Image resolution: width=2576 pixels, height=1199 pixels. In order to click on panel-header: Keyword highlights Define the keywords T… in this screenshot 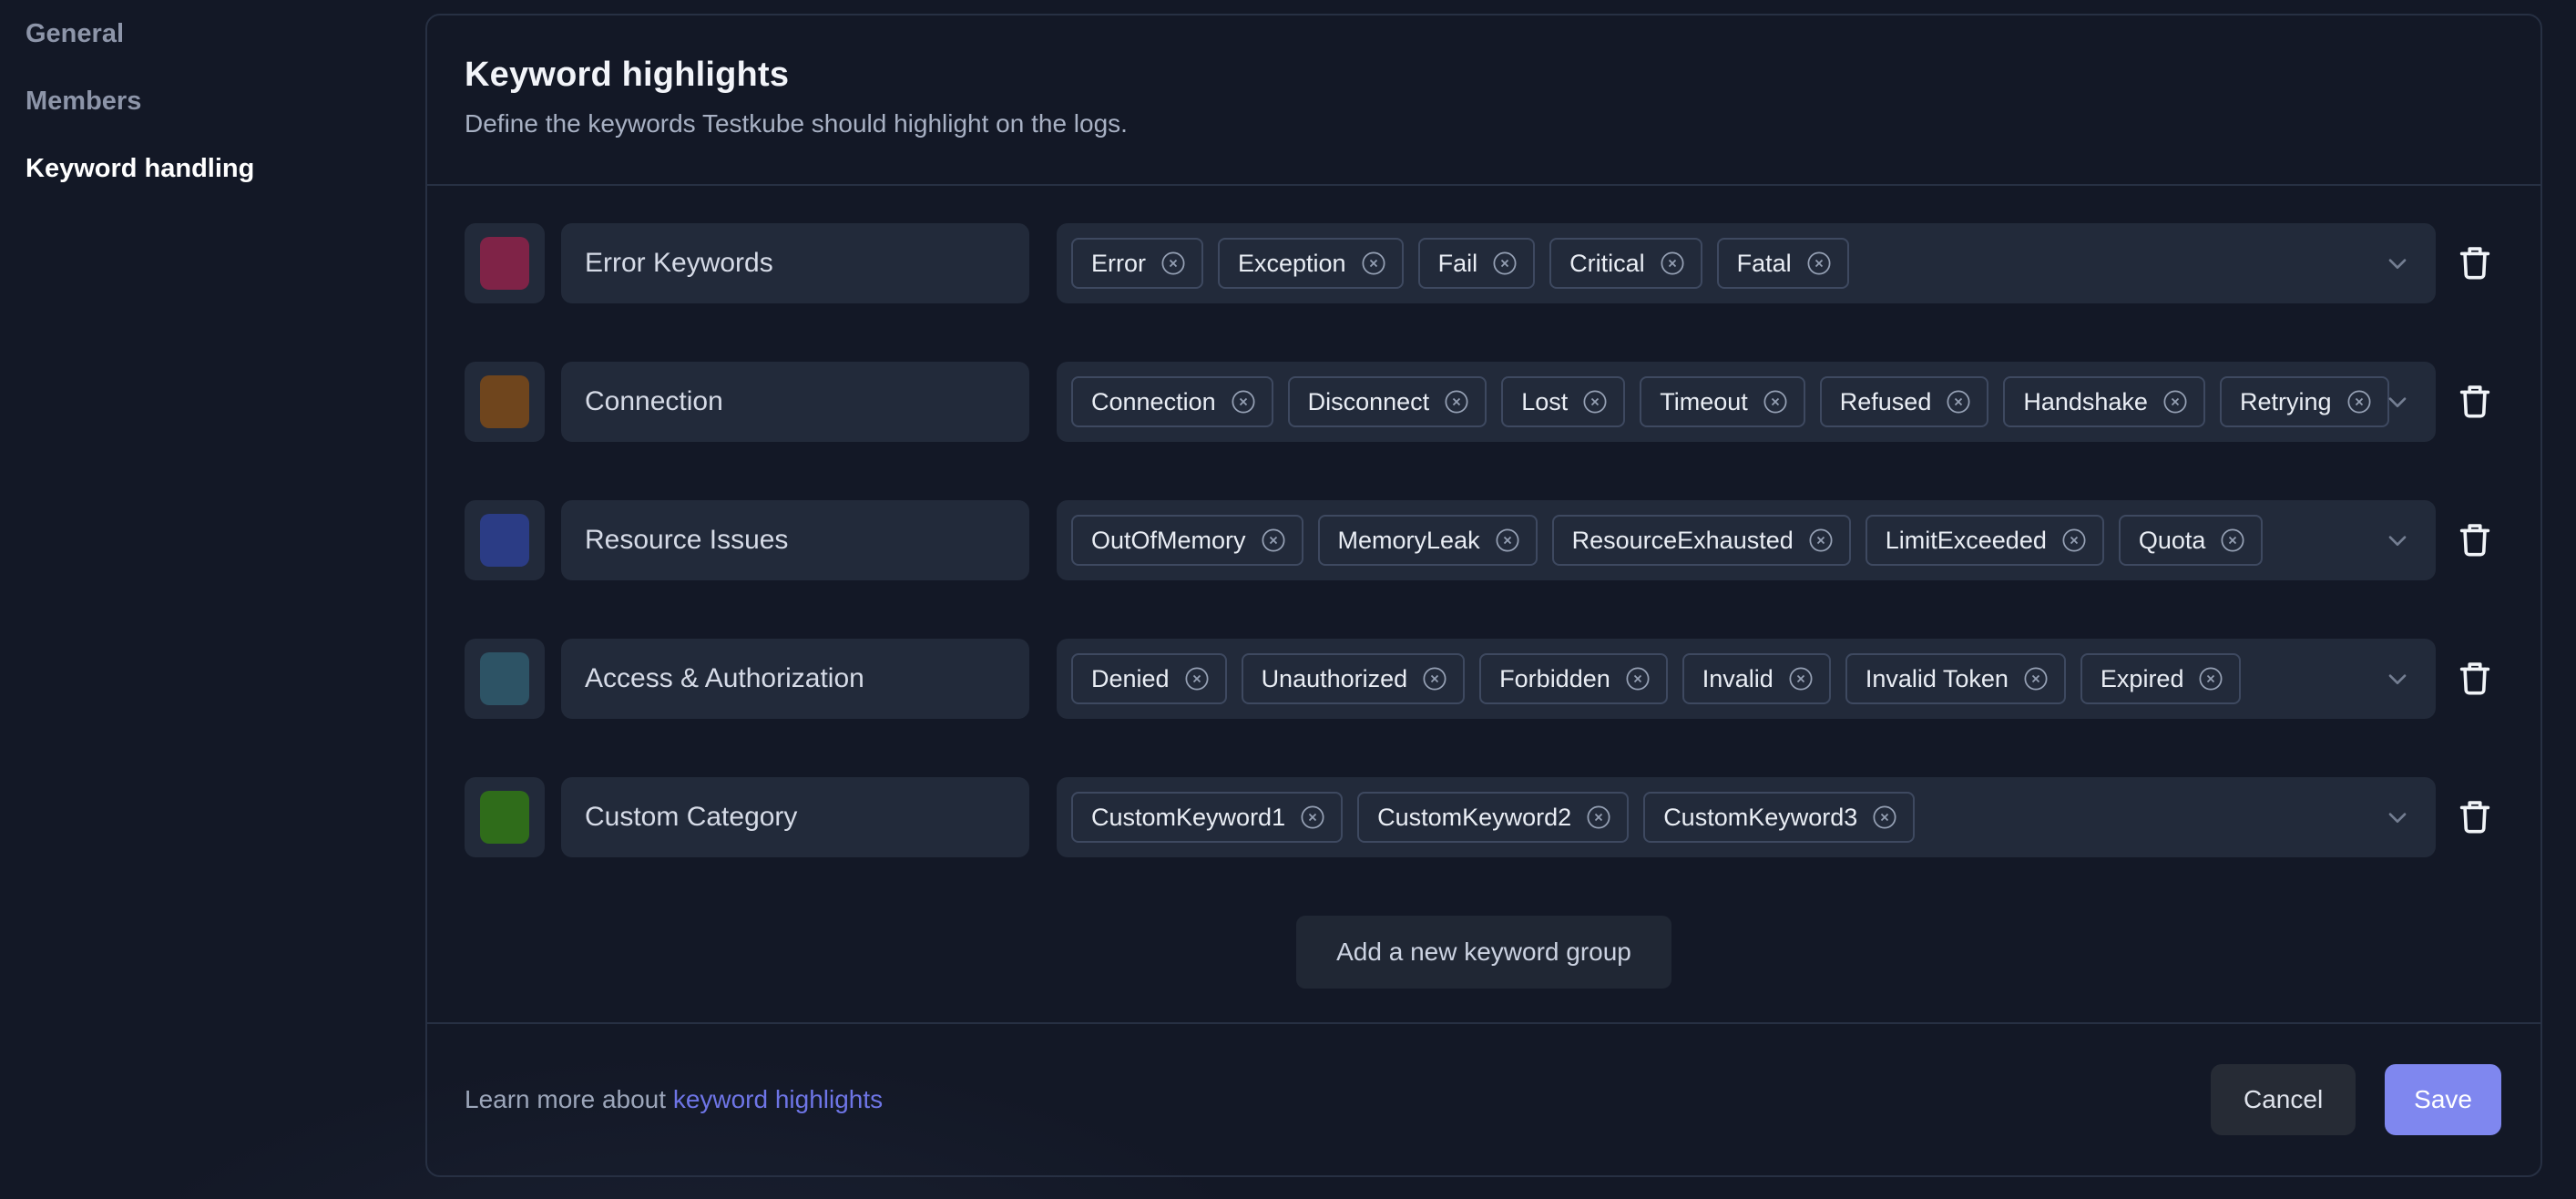, I will do `click(1483, 100)`.